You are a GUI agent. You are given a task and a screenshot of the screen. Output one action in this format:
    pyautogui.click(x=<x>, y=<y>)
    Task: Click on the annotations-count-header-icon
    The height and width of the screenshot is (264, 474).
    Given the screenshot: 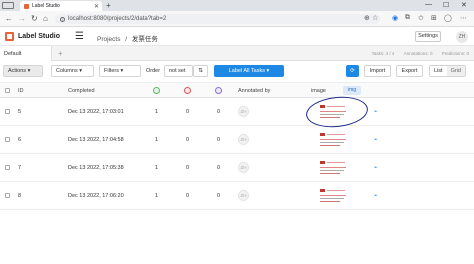 What is the action you would take?
    pyautogui.click(x=156, y=90)
    